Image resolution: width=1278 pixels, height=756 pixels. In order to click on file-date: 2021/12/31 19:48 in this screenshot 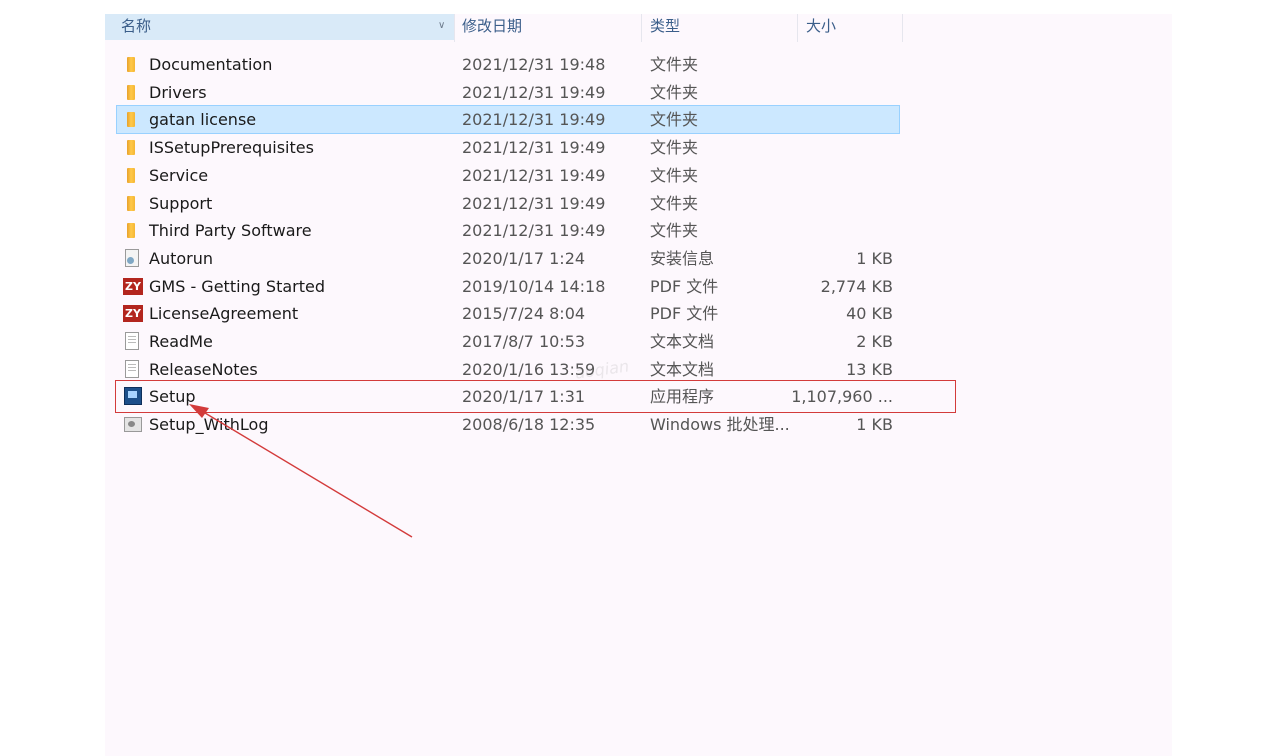, I will do `click(534, 64)`.